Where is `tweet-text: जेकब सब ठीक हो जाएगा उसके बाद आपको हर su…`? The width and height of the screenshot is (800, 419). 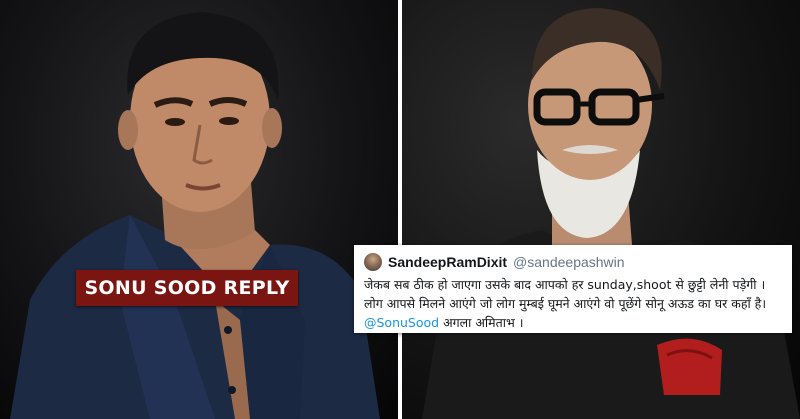 tweet-text: जेकब सब ठीक हो जाएगा उसके बाद आपको हर su… is located at coordinates (574, 303).